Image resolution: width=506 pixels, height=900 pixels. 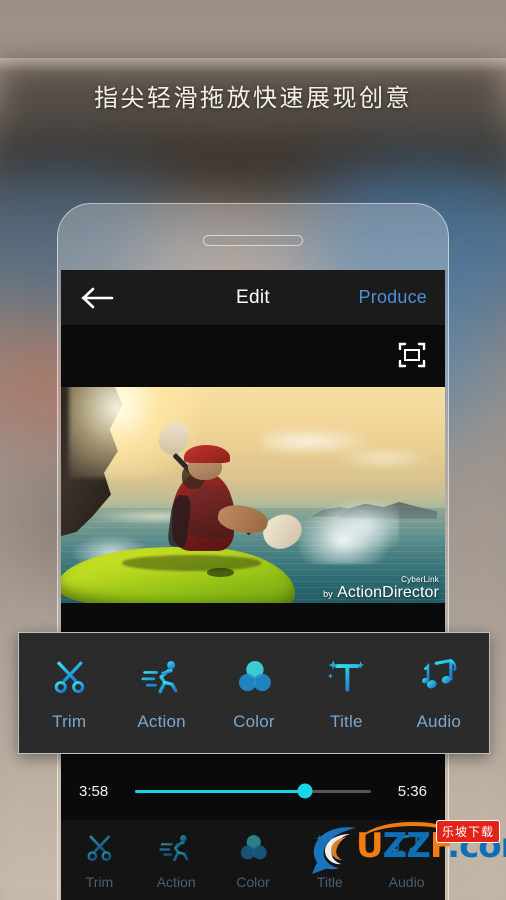 I want to click on tool-audio: Audio, so click(x=439, y=693).